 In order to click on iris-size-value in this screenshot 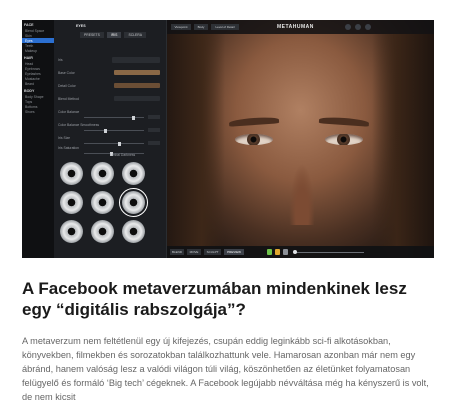, I will do `click(154, 143)`.